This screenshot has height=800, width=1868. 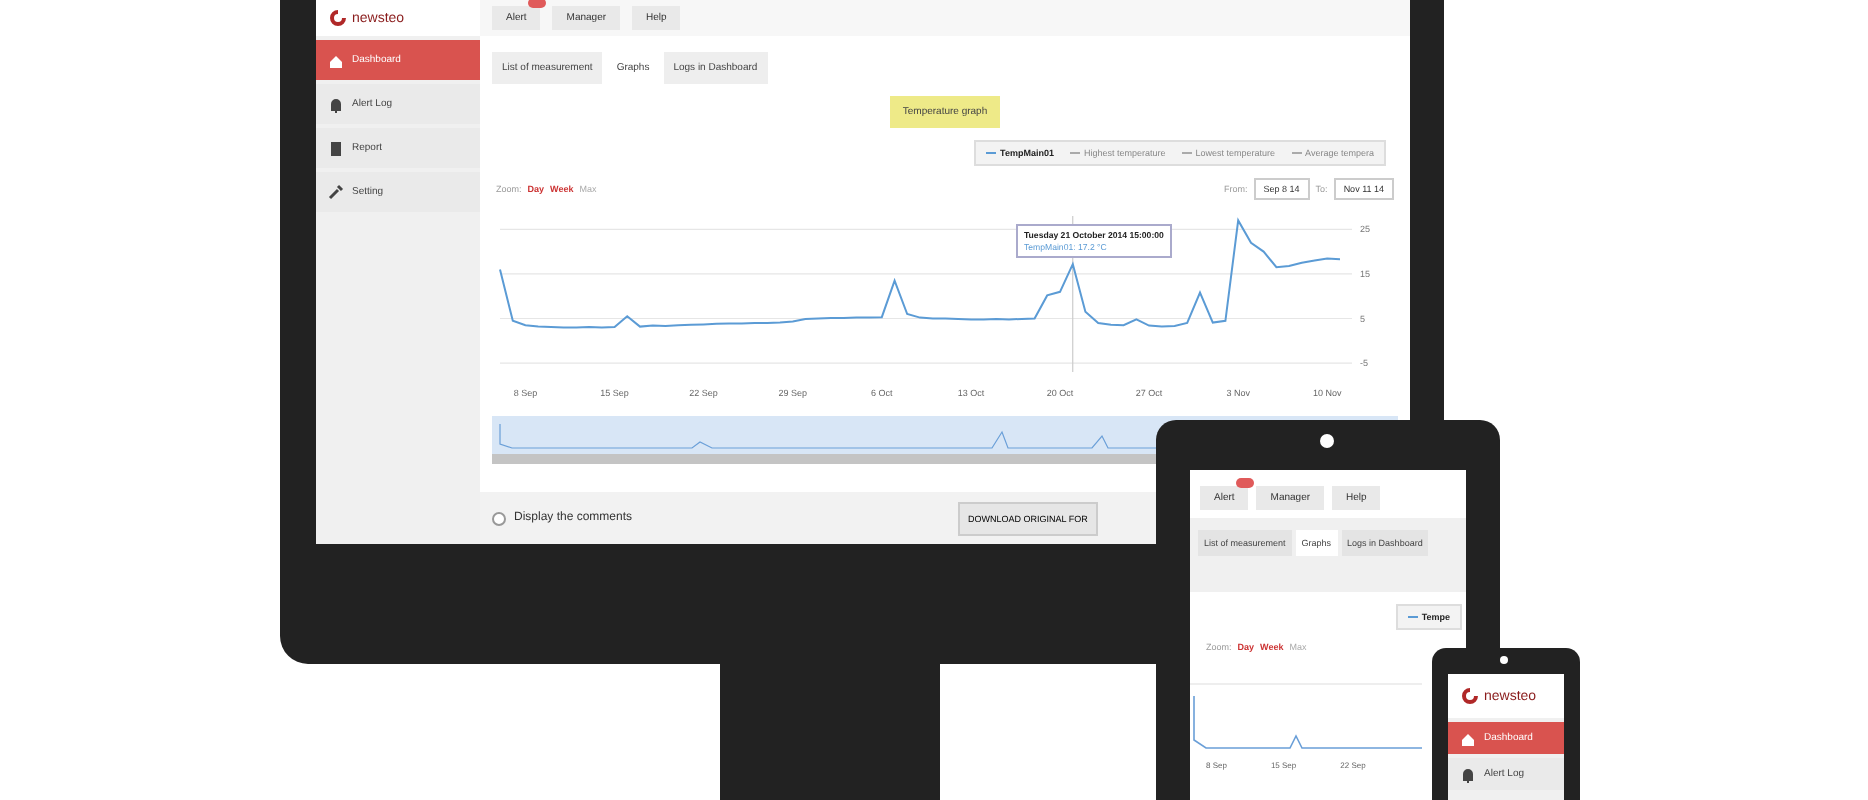 I want to click on comments-toggle, so click(x=499, y=518).